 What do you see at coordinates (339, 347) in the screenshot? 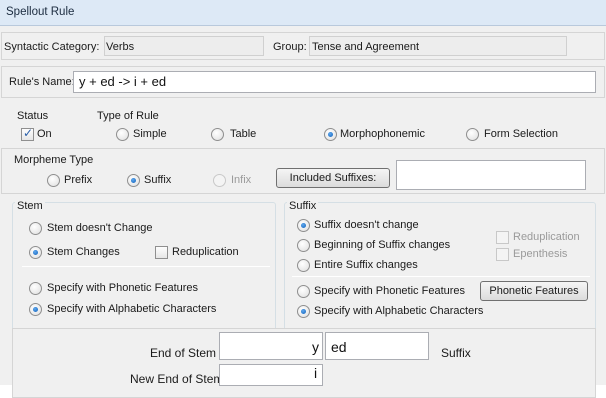
I see `suffix-input-value: ed` at bounding box center [339, 347].